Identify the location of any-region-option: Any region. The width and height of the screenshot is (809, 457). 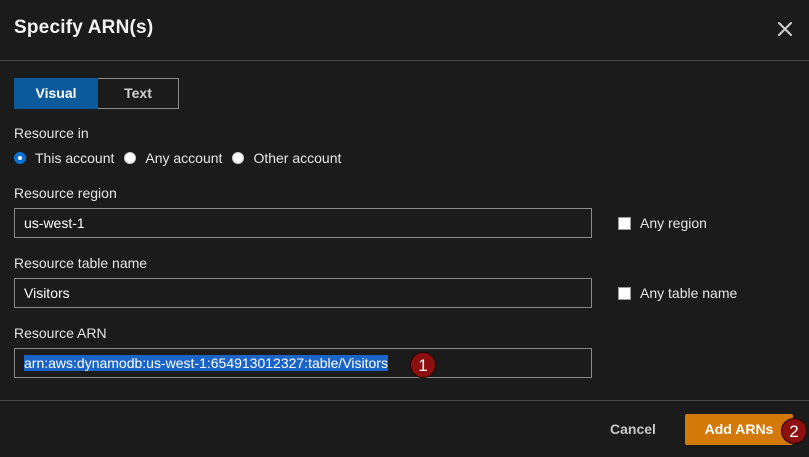
(662, 223).